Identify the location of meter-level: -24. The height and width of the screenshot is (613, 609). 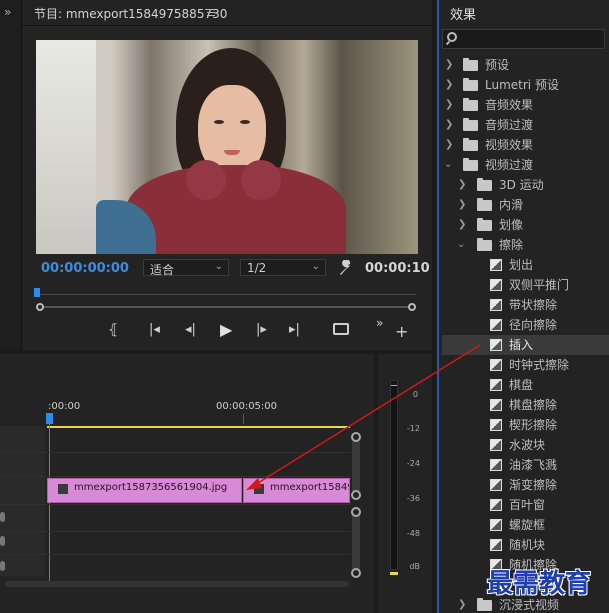
(413, 463).